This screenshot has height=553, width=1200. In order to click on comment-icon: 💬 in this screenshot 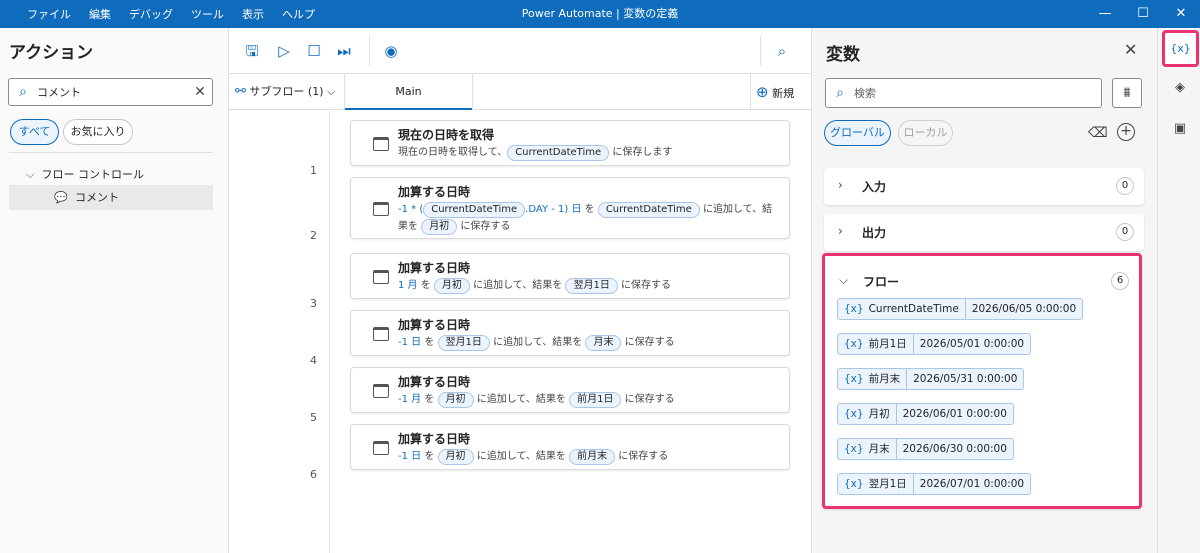, I will do `click(61, 197)`.